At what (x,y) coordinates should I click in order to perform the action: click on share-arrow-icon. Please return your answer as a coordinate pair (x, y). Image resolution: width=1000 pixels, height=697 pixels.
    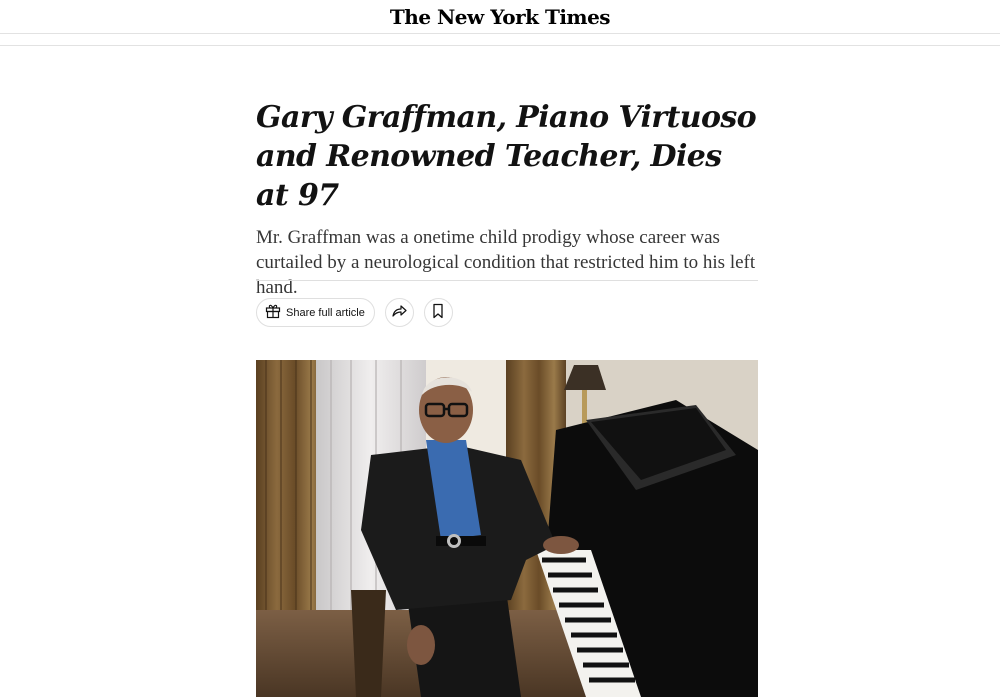
    Looking at the image, I should click on (399, 312).